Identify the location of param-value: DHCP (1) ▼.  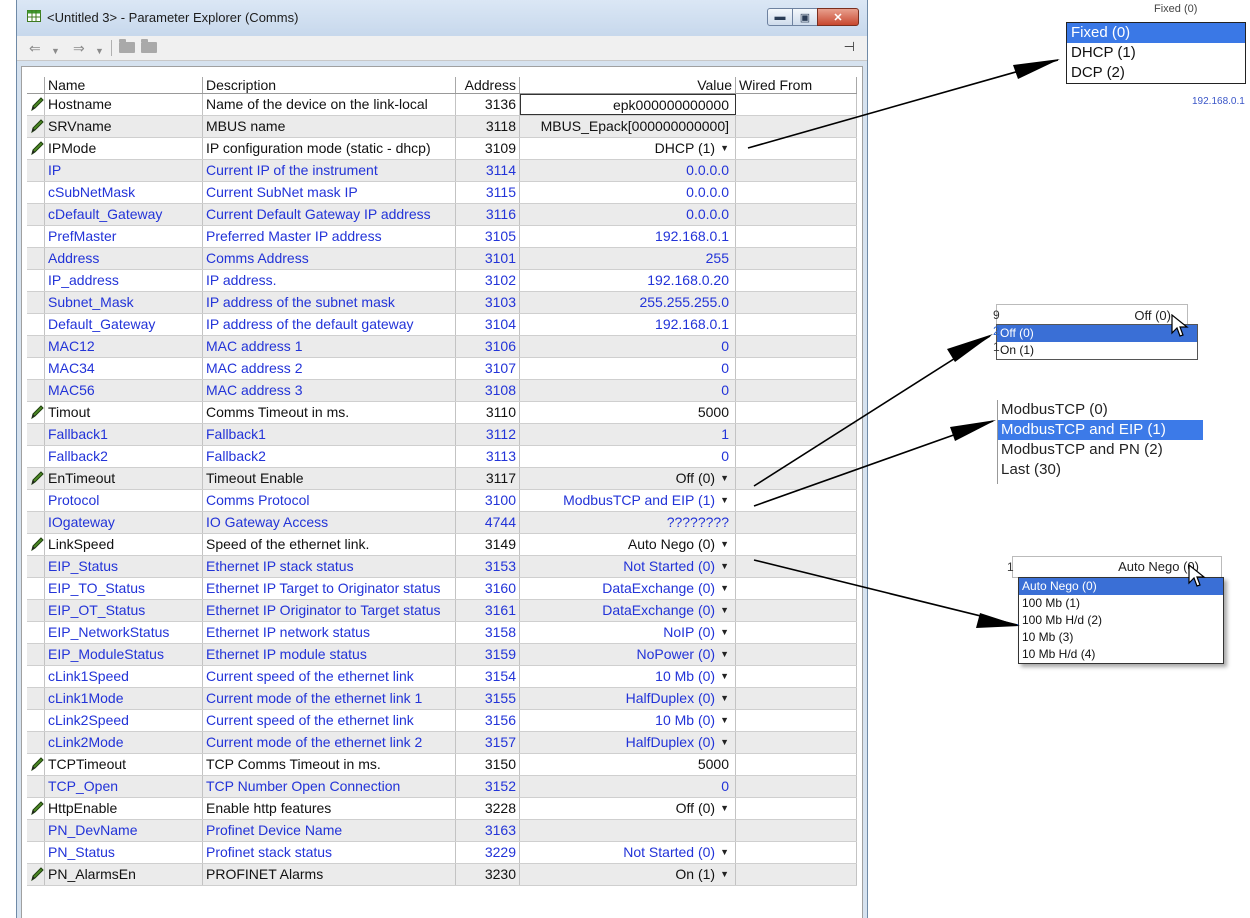
(628, 148).